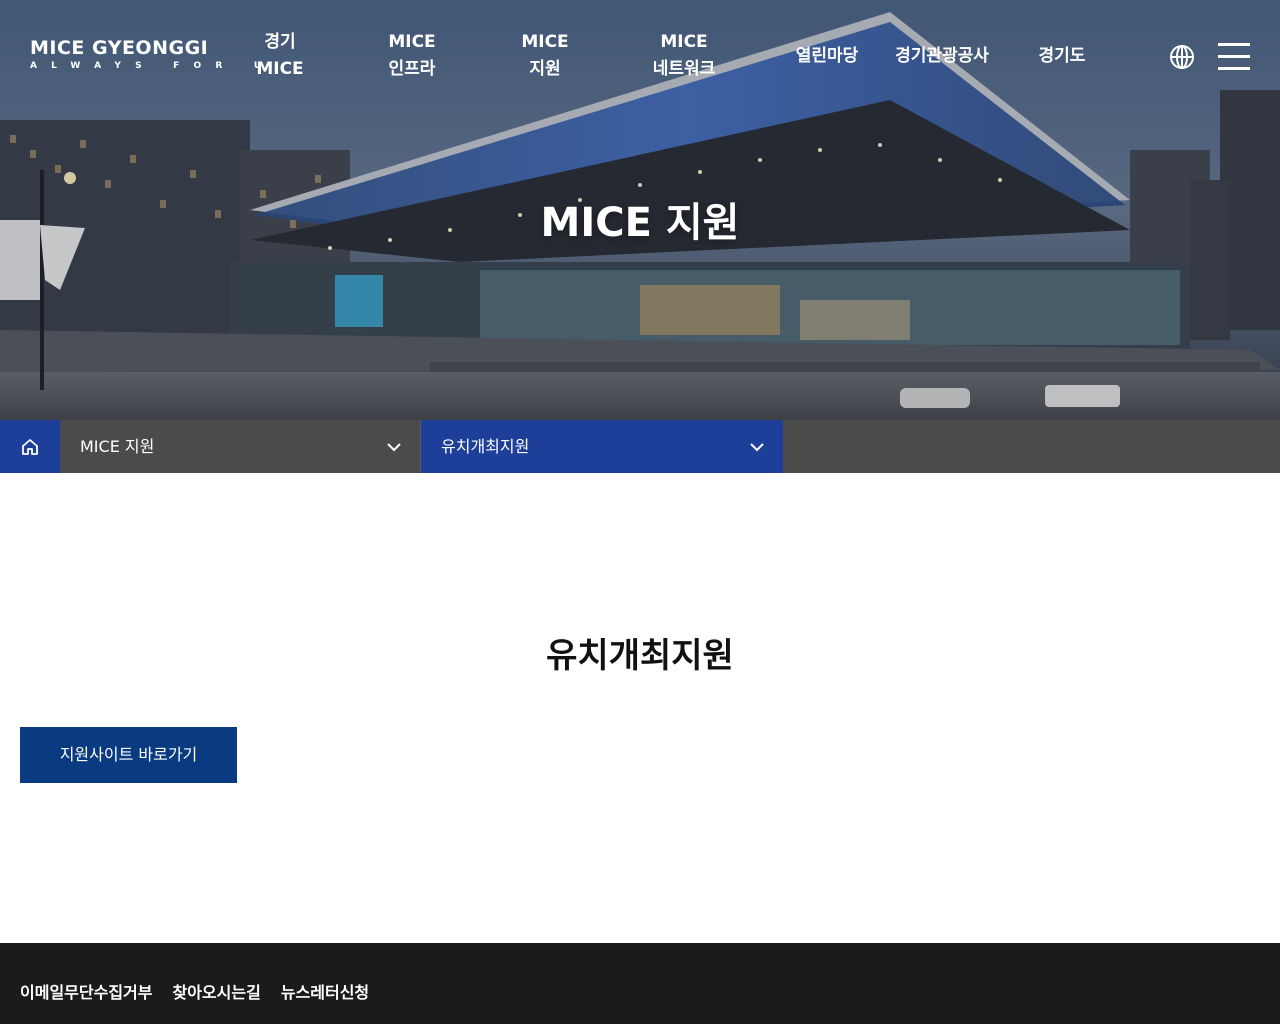 The width and height of the screenshot is (1280, 1024). I want to click on globe-icon, so click(1182, 57).